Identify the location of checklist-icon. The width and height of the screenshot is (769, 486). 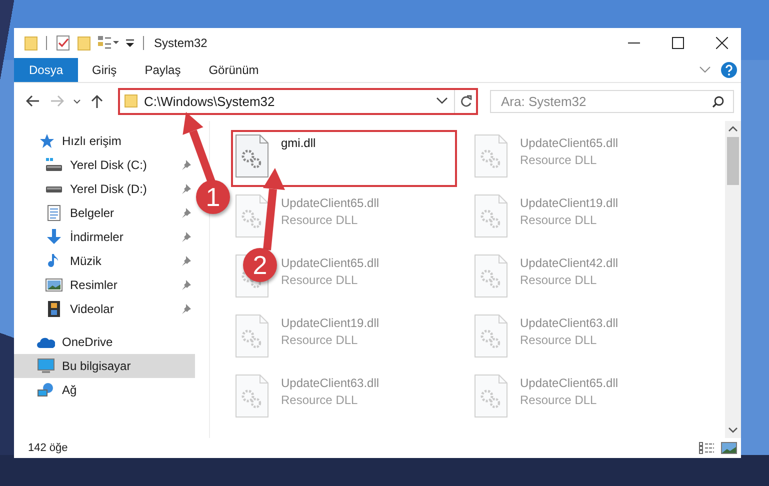
(63, 43).